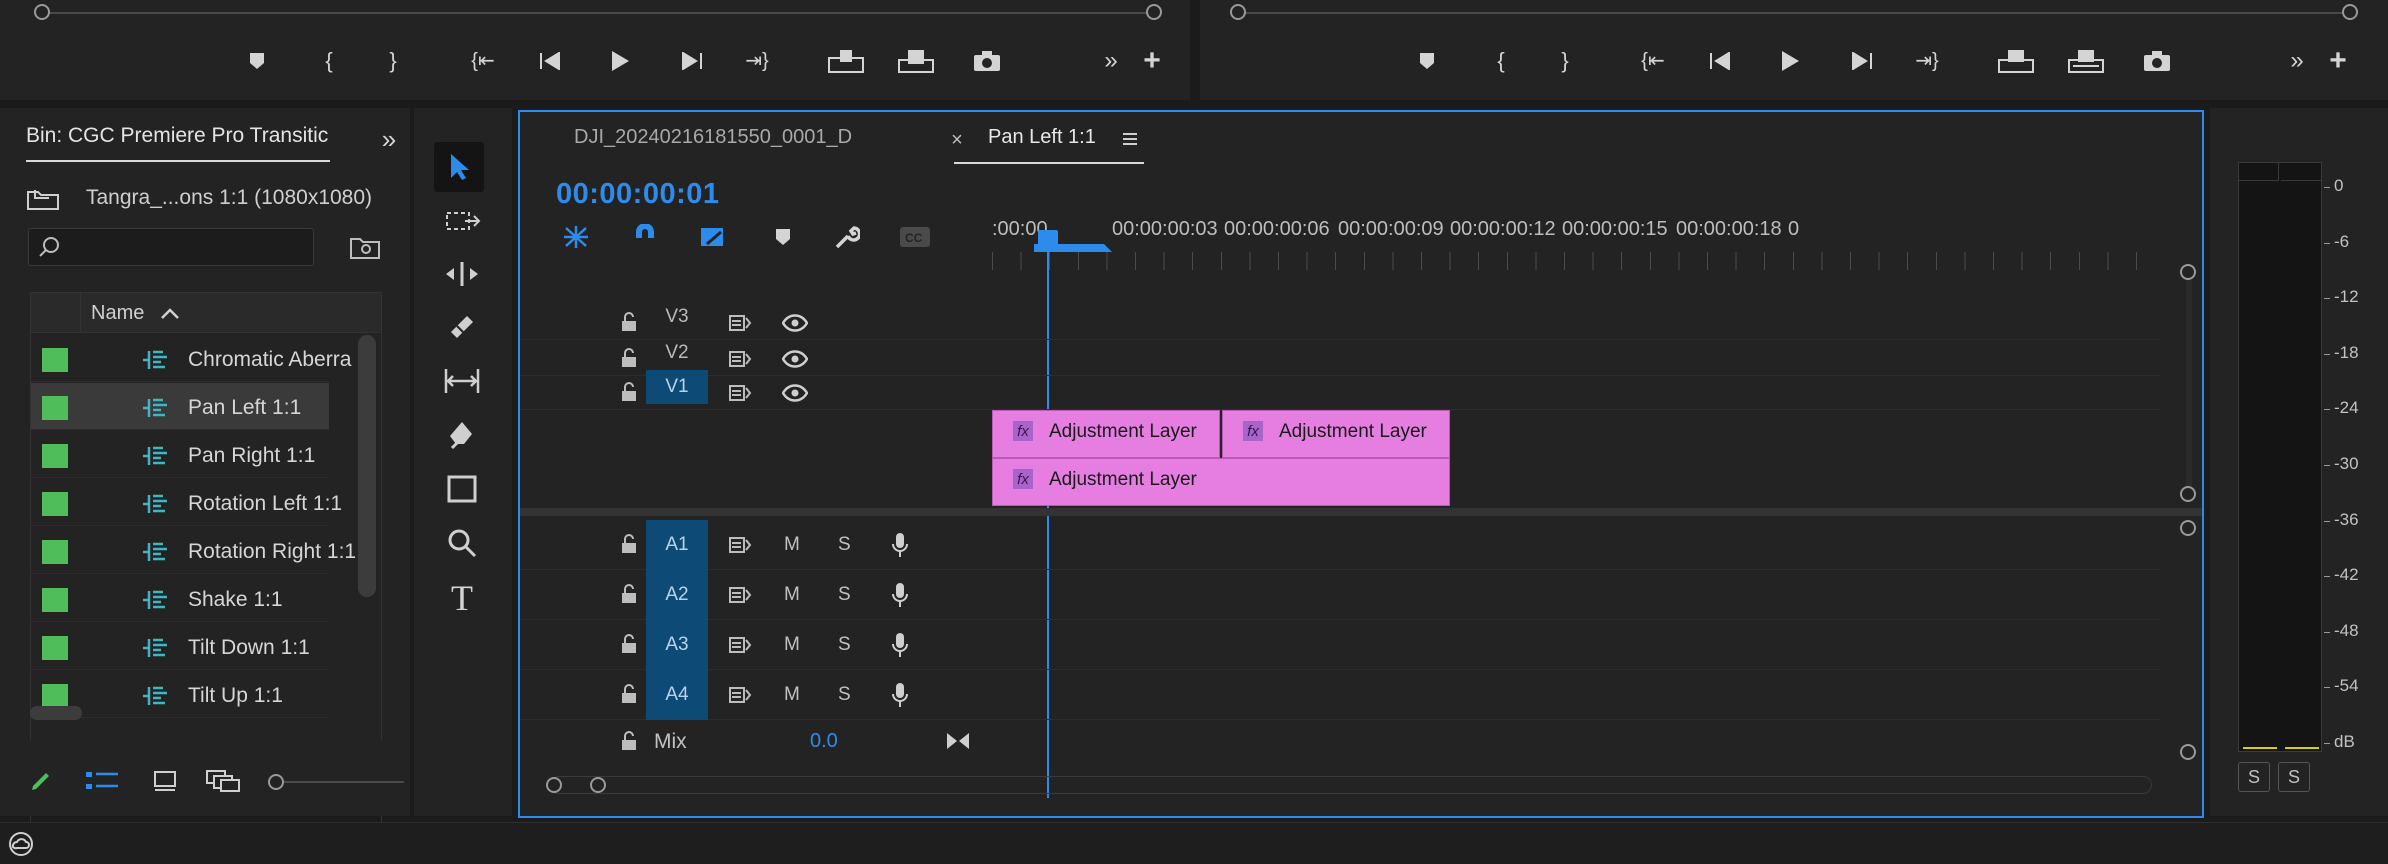  What do you see at coordinates (180, 598) in the screenshot?
I see `list-item: Shake 1:1` at bounding box center [180, 598].